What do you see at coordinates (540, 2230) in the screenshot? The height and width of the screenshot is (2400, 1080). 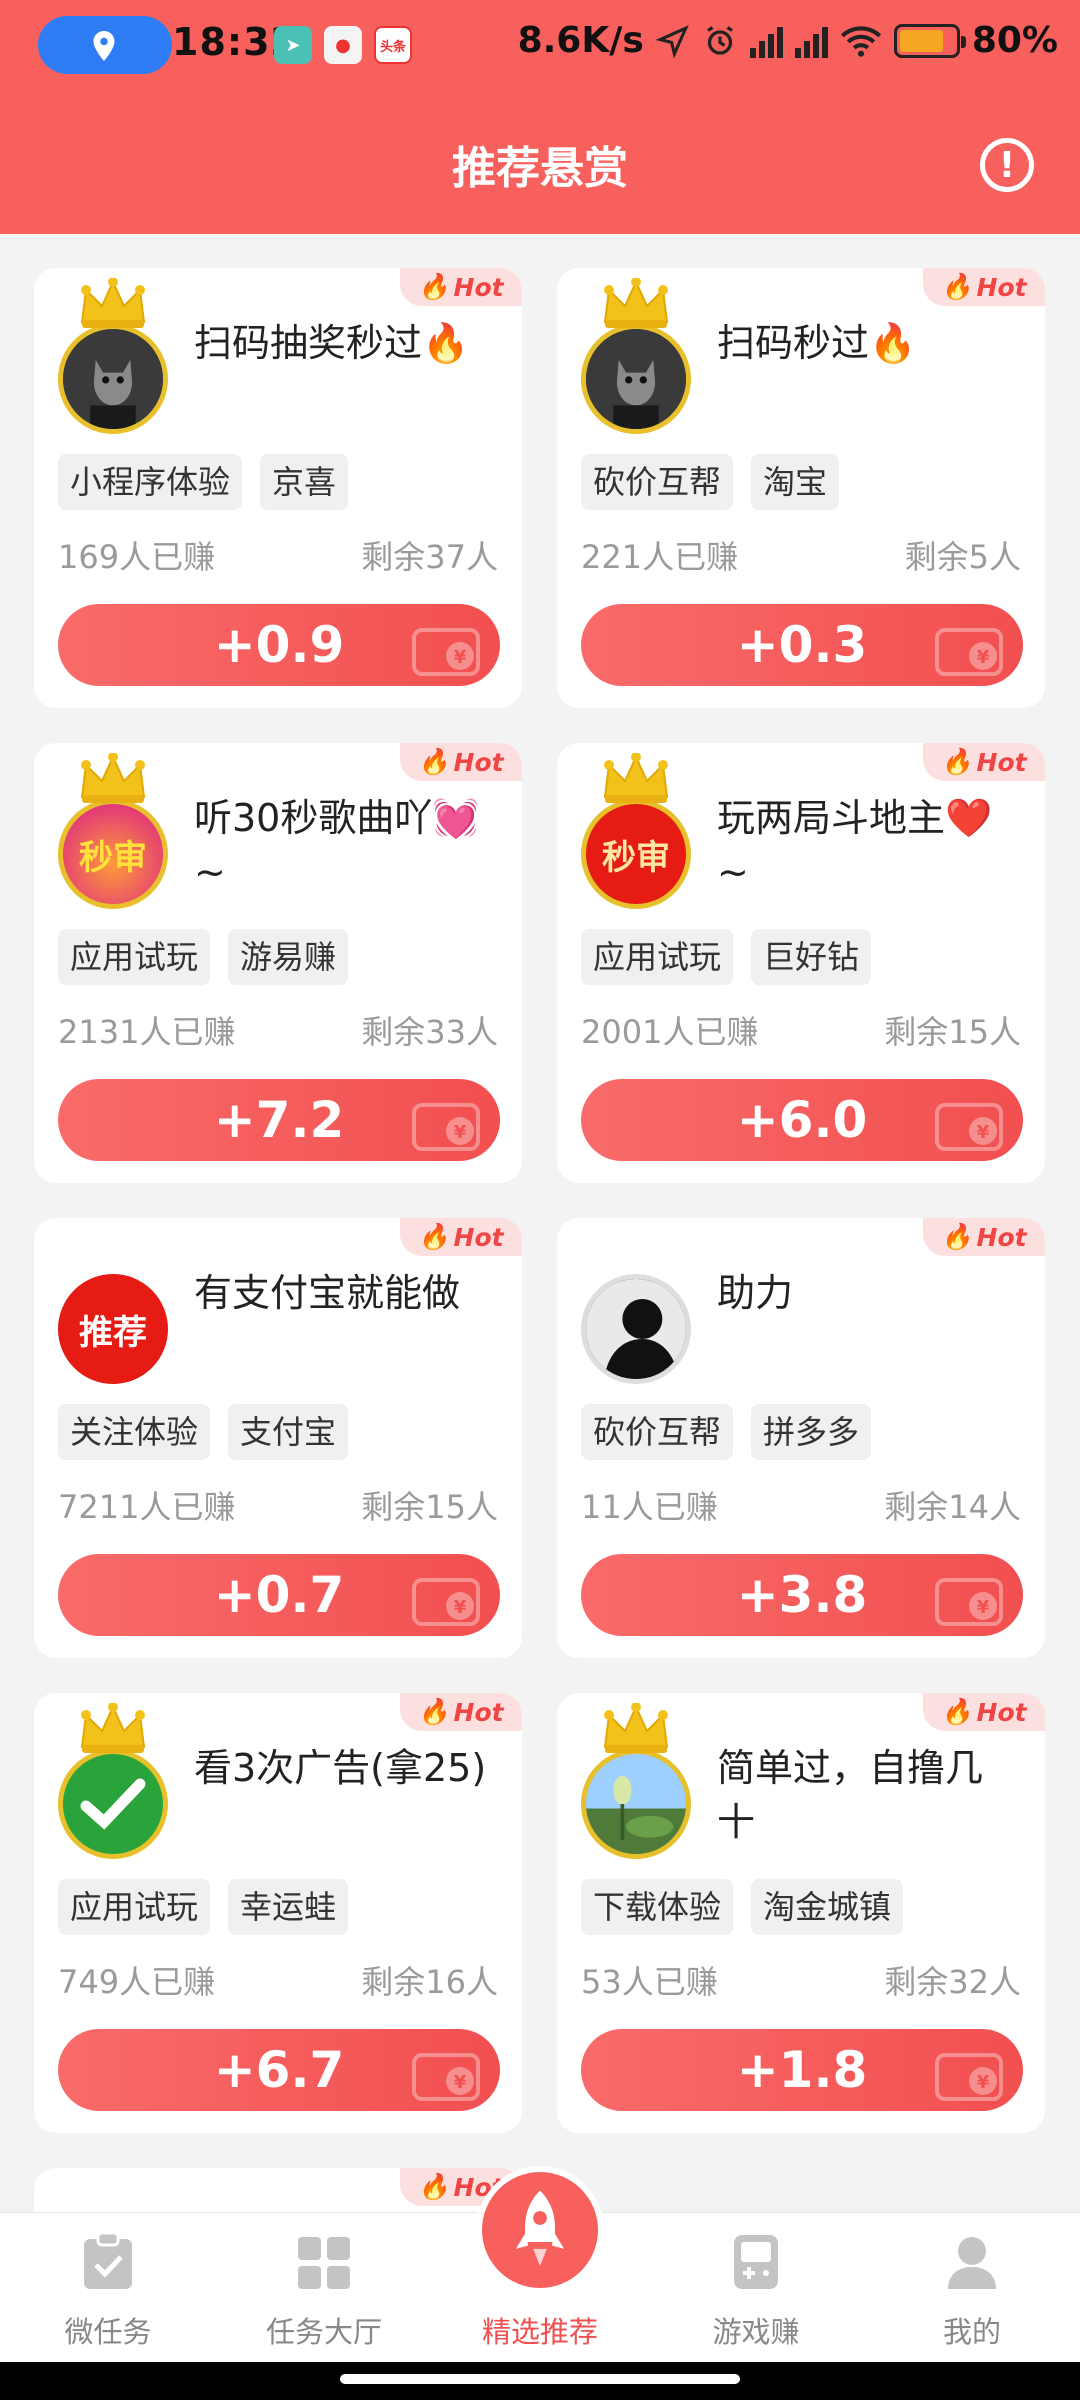 I see `rocket-button` at bounding box center [540, 2230].